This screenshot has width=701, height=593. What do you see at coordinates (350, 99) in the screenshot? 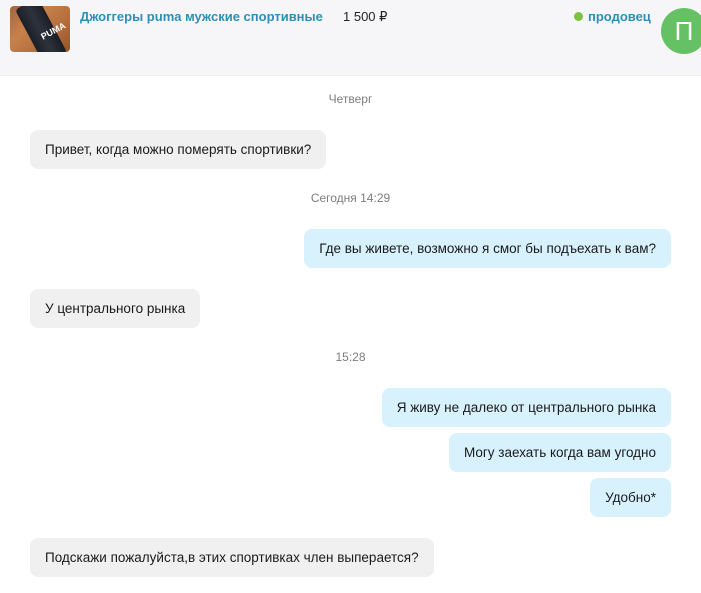
I see `date-divider-thursday: Четверг` at bounding box center [350, 99].